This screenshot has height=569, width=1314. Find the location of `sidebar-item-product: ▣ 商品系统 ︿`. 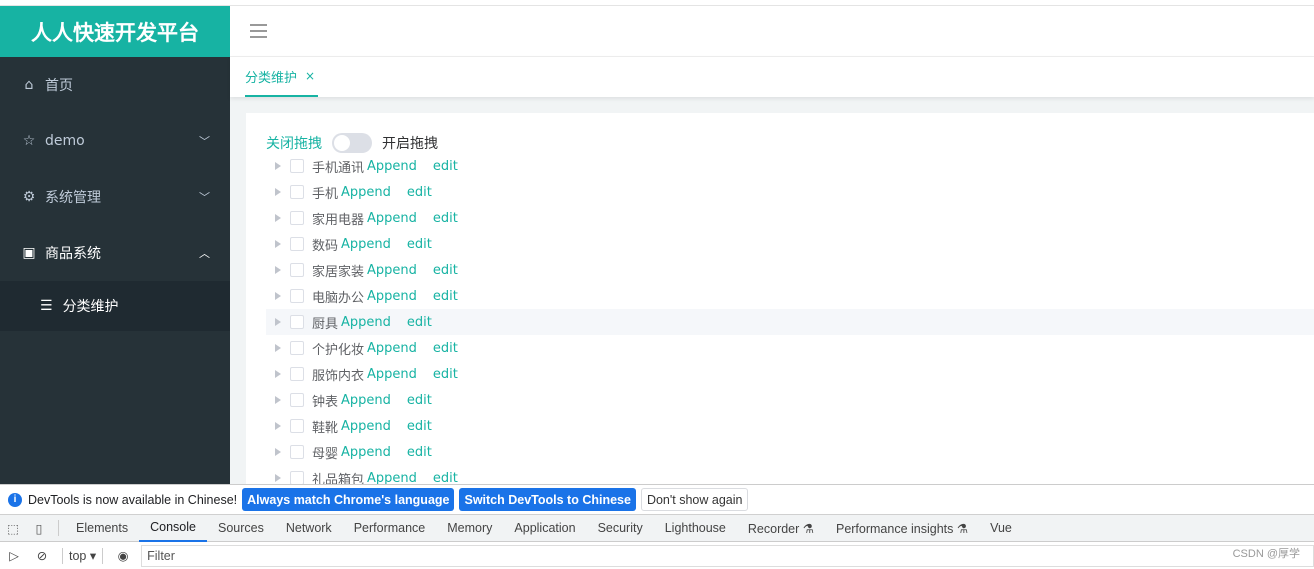

sidebar-item-product: ▣ 商品系统 ︿ is located at coordinates (115, 253).